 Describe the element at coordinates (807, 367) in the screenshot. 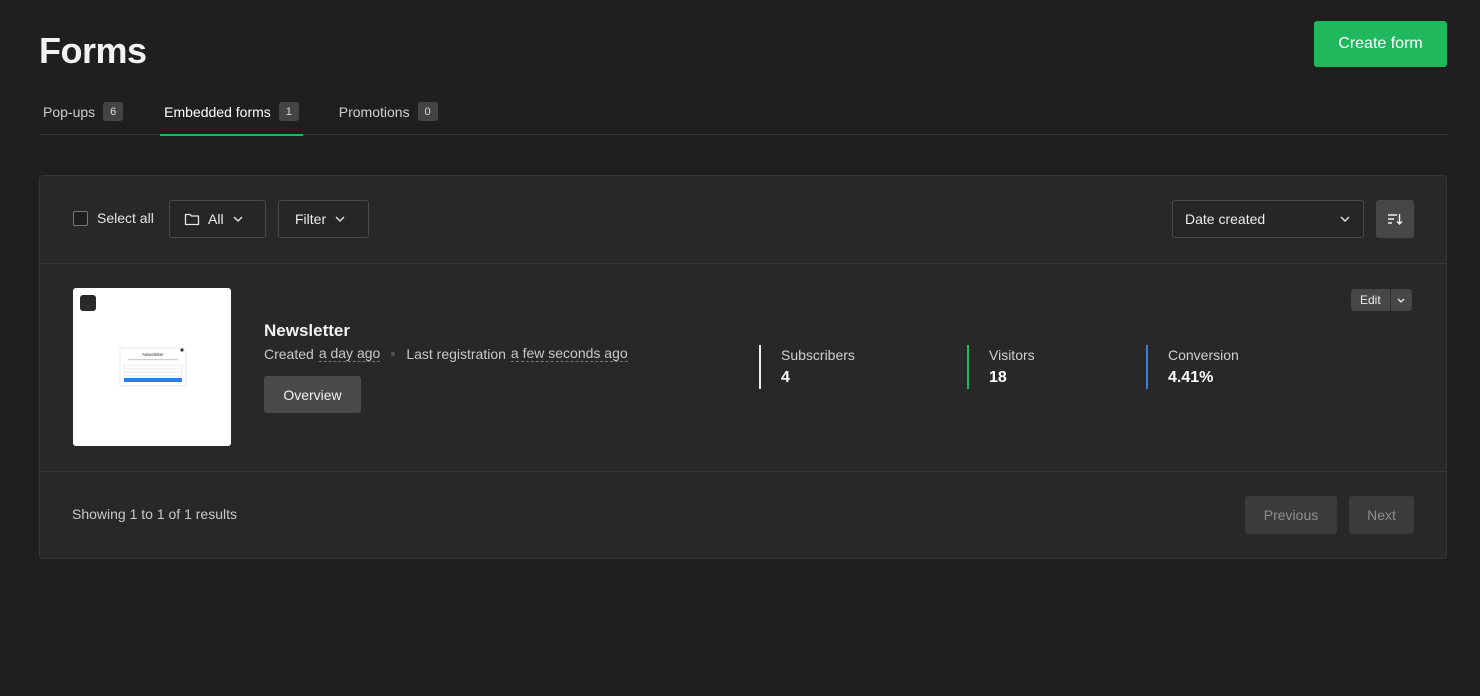

I see `stat-subscribers: Subscribers 4` at that location.